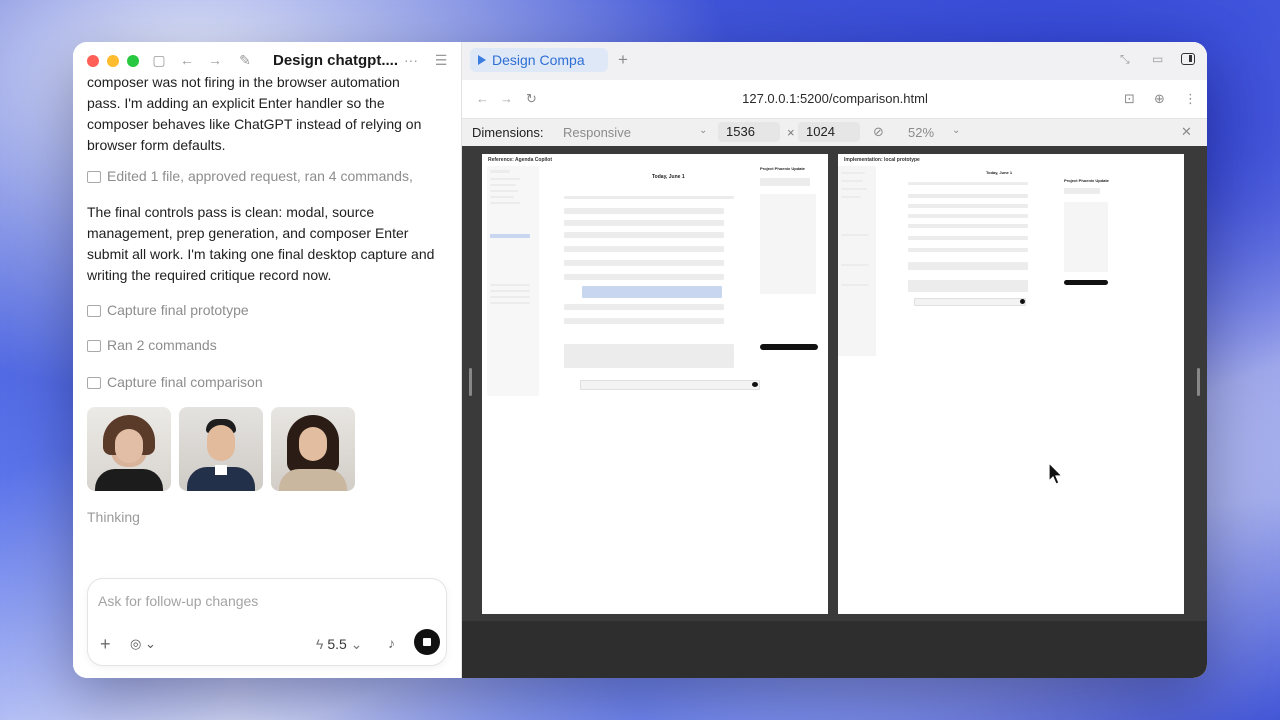 This screenshot has height=720, width=1280. I want to click on url-field: 127.0.0.1:5200/comparison.html, so click(834, 98).